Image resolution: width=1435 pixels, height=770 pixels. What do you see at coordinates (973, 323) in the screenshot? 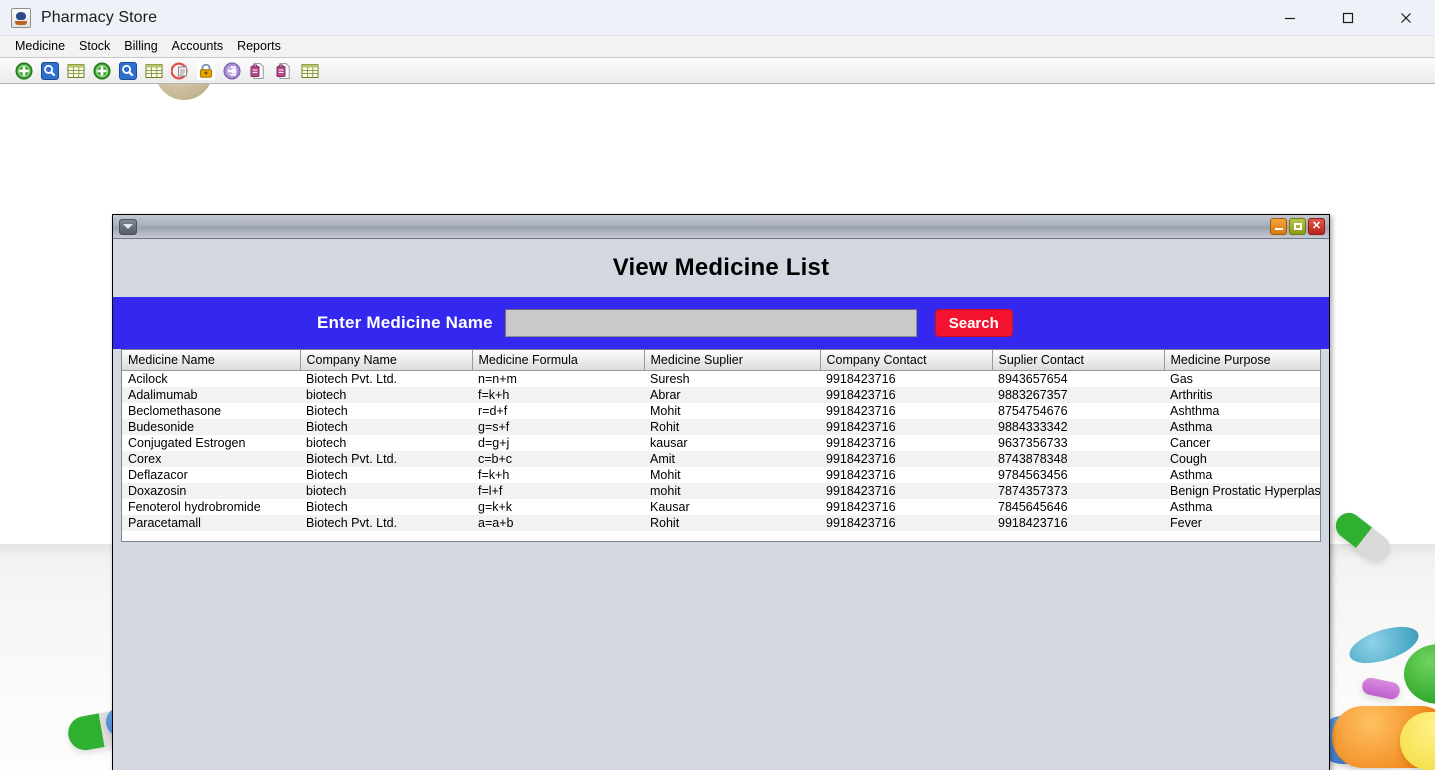
I see `search-button: Search` at bounding box center [973, 323].